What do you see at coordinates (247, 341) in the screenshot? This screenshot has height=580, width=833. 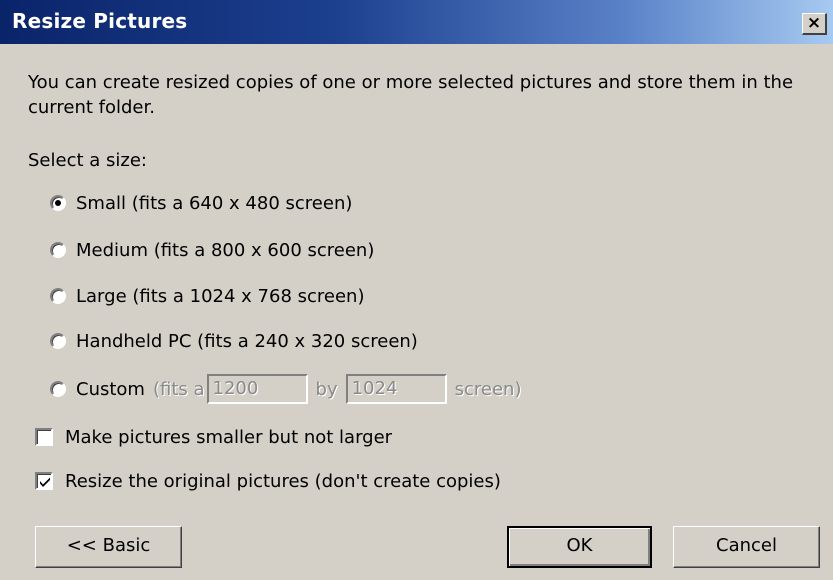 I see `radio-handheld-label: Handheld PC (fits a 240 x 320 screen)` at bounding box center [247, 341].